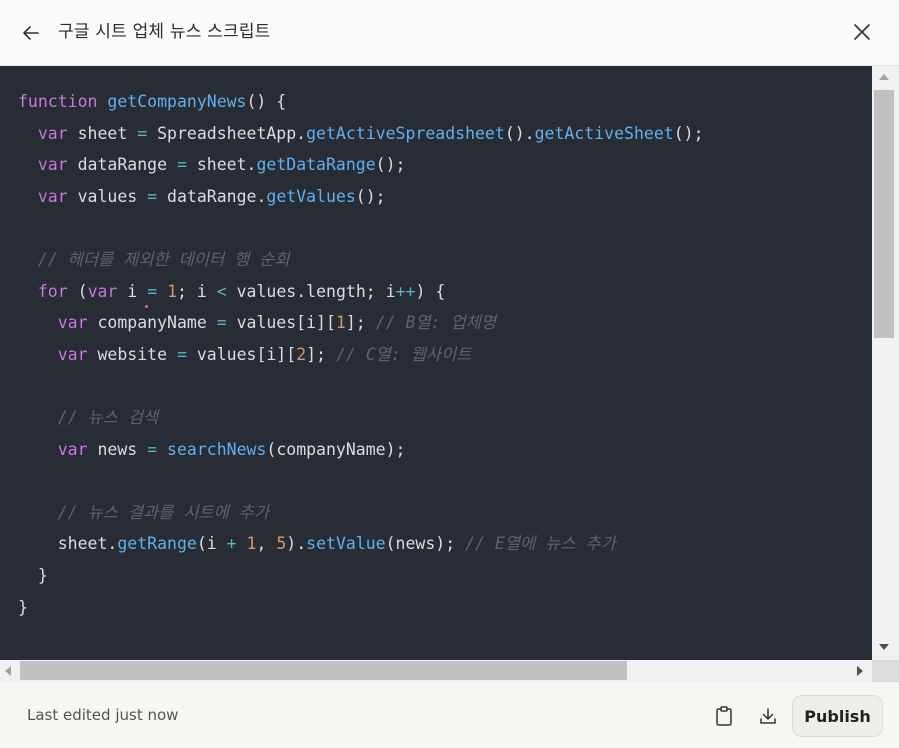 The width and height of the screenshot is (899, 748). What do you see at coordinates (316, 165) in the screenshot?
I see `function-token: getDataRange` at bounding box center [316, 165].